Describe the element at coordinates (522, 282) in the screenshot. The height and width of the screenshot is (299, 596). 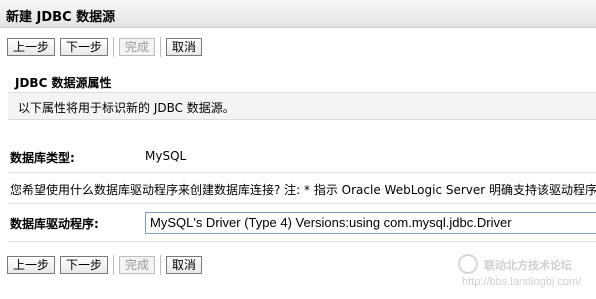
I see `watermark-url: http://bbs.landingbj.com/` at that location.